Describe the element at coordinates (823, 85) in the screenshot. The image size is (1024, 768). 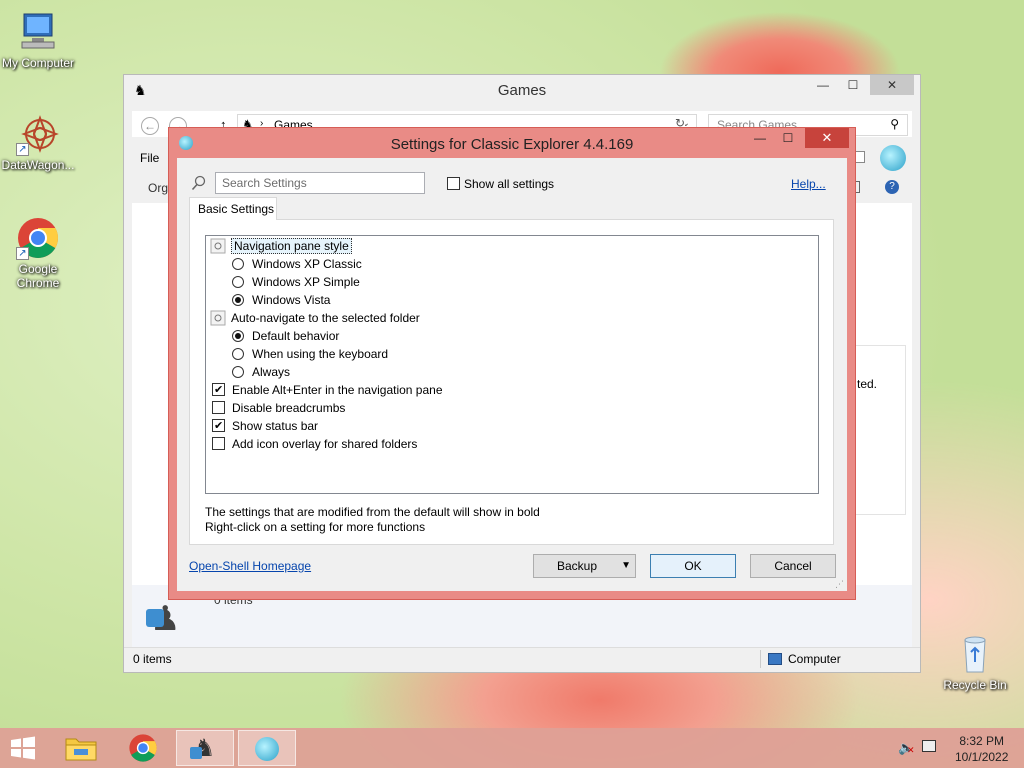
I see `minimize-button: —` at that location.